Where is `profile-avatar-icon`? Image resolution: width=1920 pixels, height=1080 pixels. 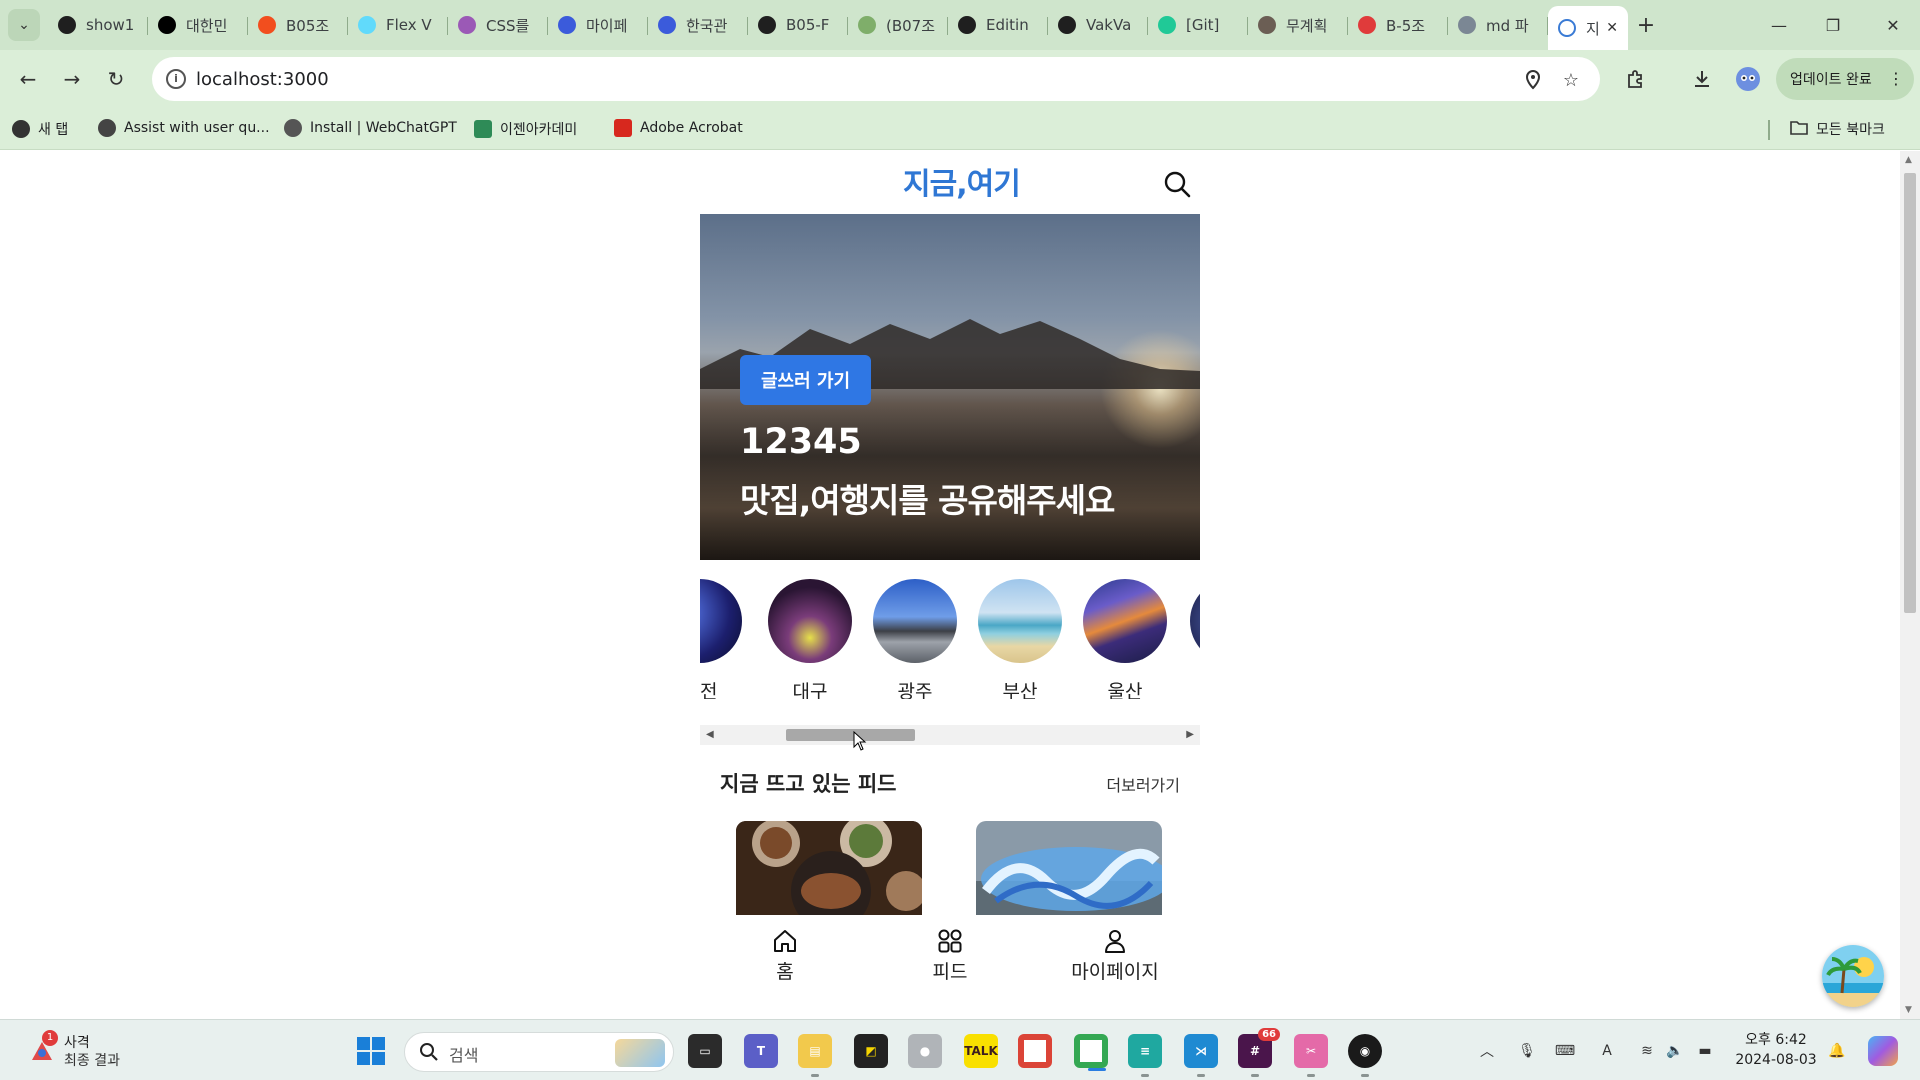 profile-avatar-icon is located at coordinates (1748, 79).